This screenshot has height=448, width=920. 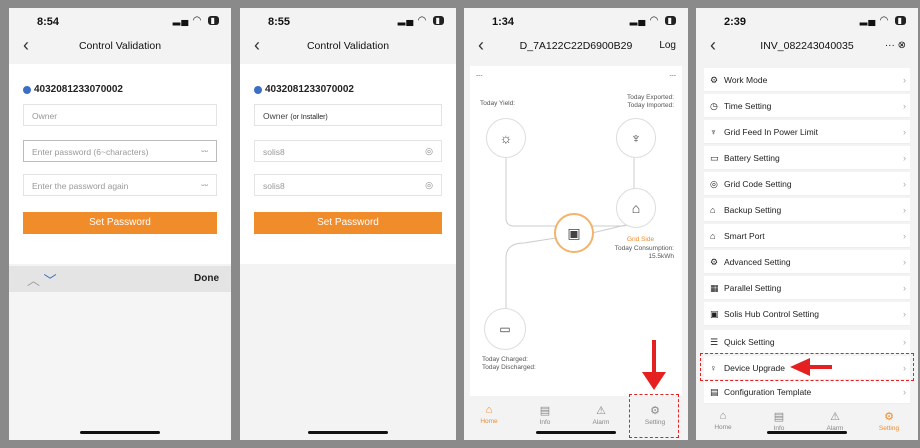 I want to click on menu-item-smart-port: ⌂ Smart Port ›, so click(x=807, y=236).